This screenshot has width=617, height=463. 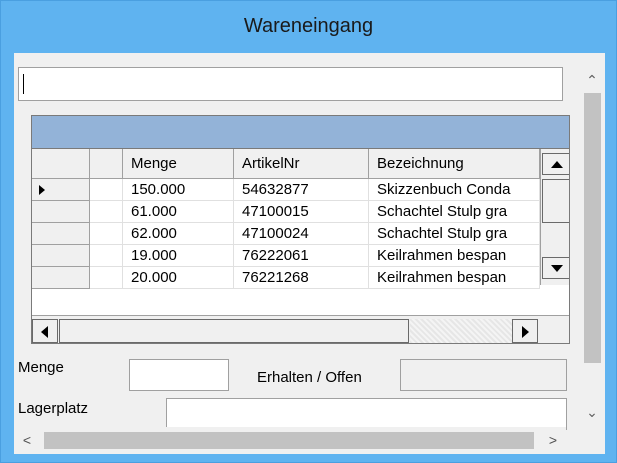 I want to click on grid-scroll-up-button, so click(x=555, y=164).